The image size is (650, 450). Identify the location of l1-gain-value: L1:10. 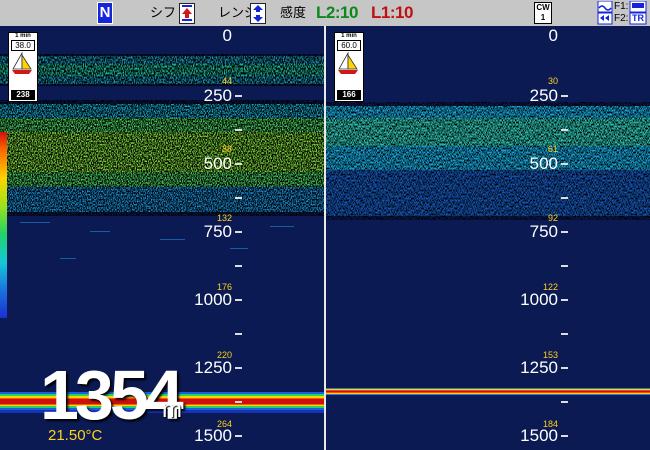
(392, 13).